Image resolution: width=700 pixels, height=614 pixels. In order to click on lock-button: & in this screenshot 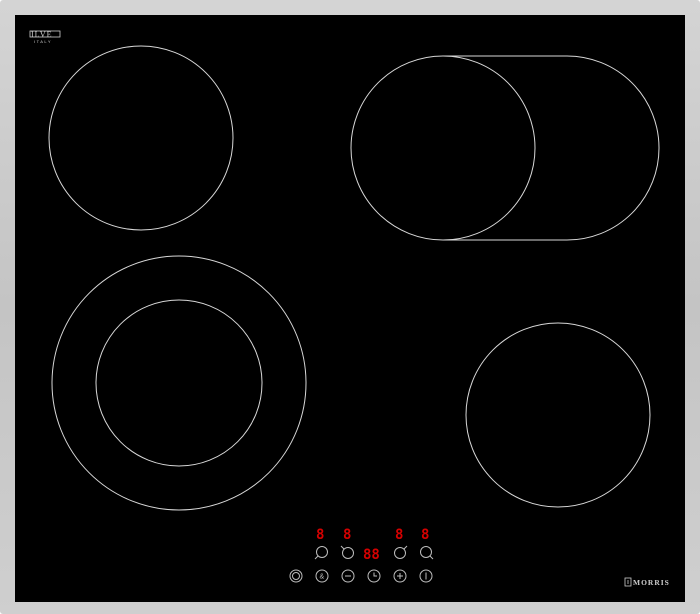, I will do `click(322, 576)`.